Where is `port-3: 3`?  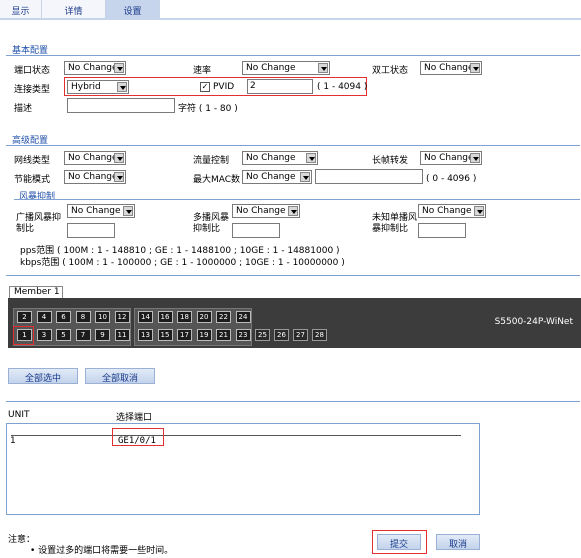
port-3: 3 is located at coordinates (44, 335).